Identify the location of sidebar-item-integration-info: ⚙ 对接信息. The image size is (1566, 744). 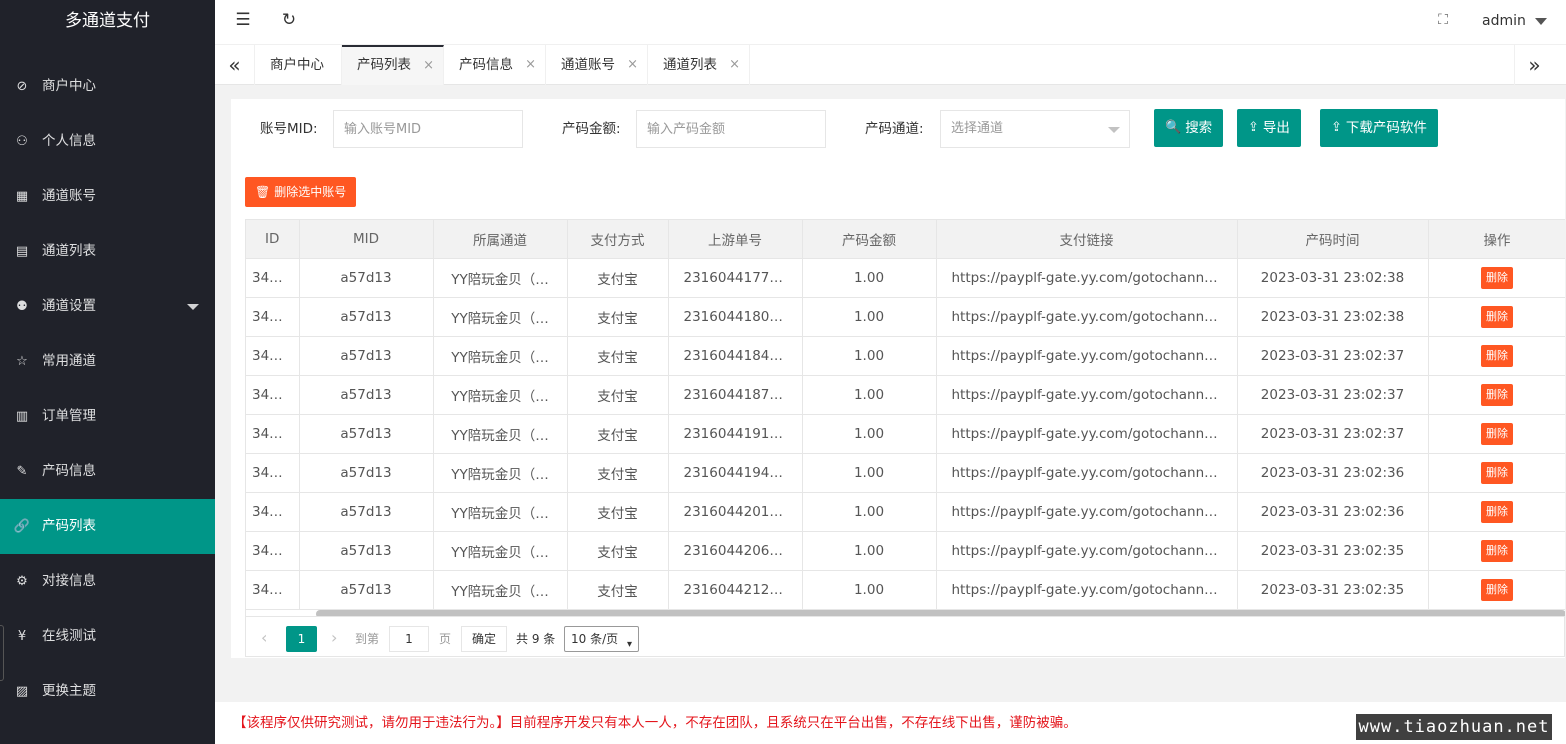
(107, 581).